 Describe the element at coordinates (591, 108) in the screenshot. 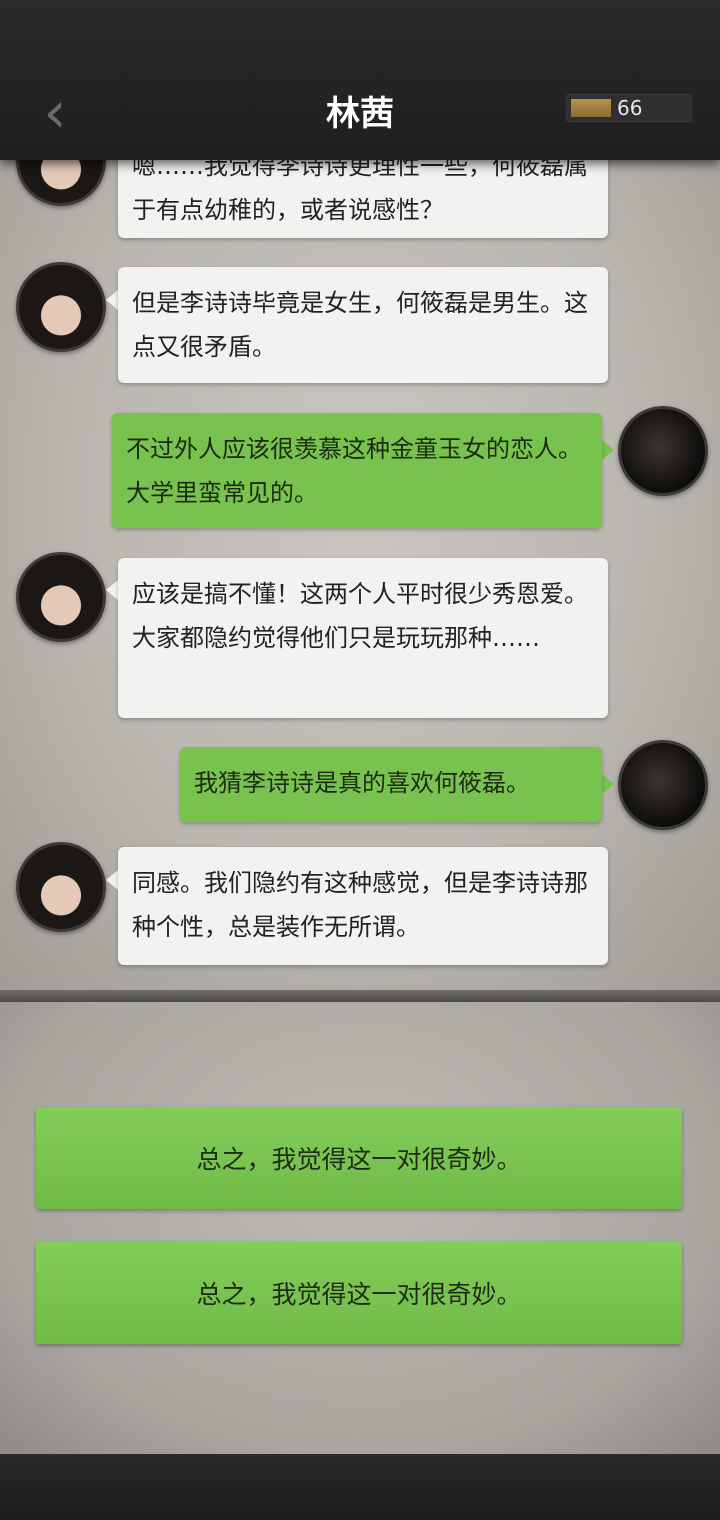

I see `counter-bar-icon` at that location.